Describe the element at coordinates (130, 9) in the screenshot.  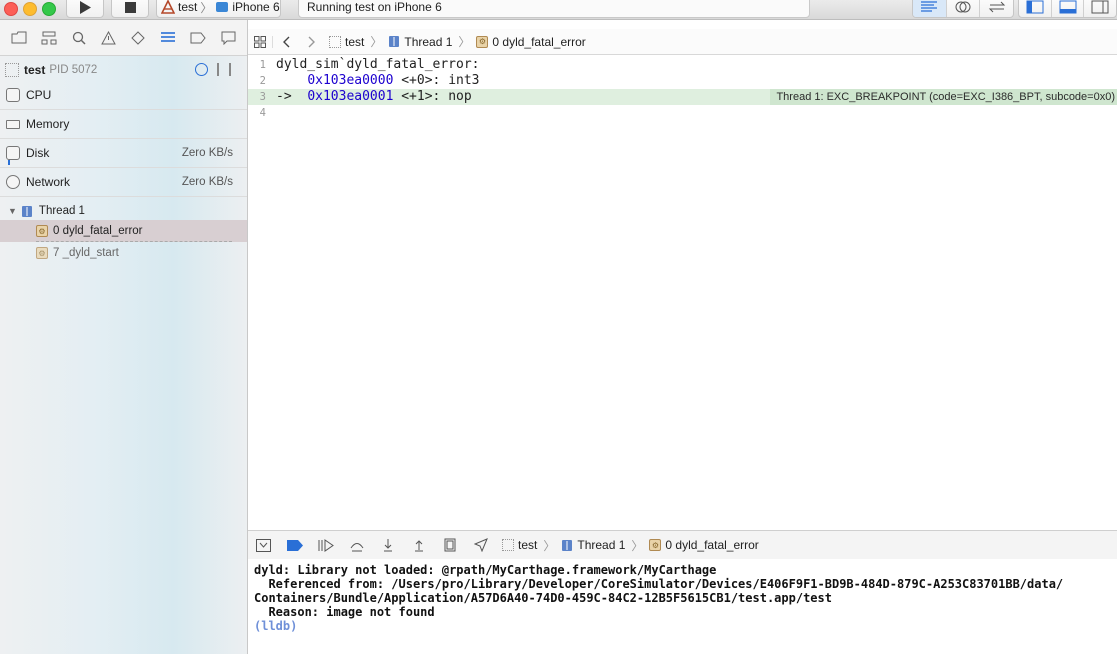
I see `stop-button` at that location.